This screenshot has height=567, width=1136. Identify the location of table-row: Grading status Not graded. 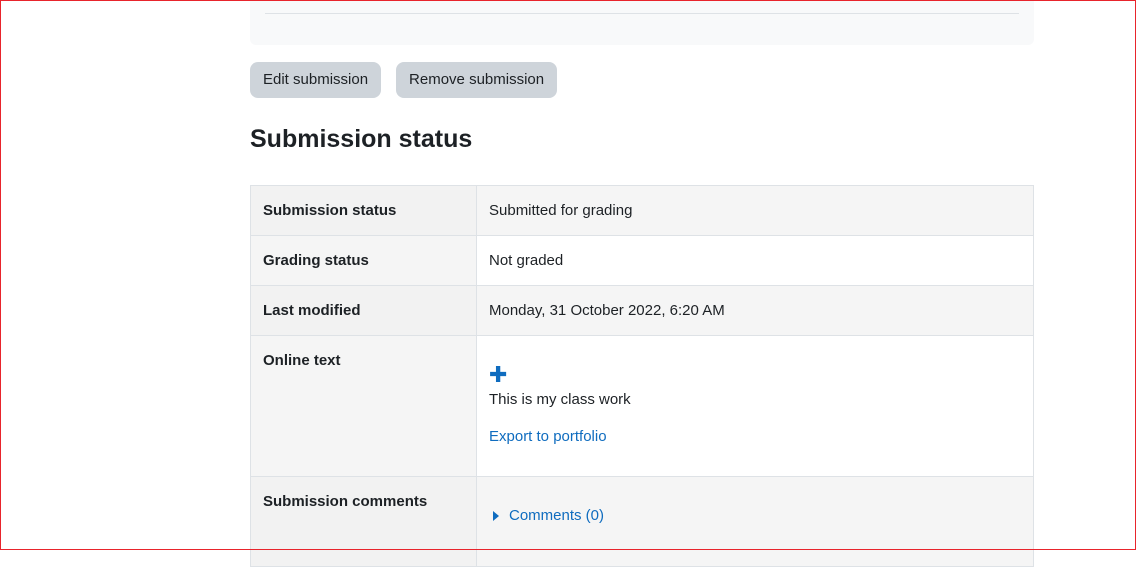
(642, 260).